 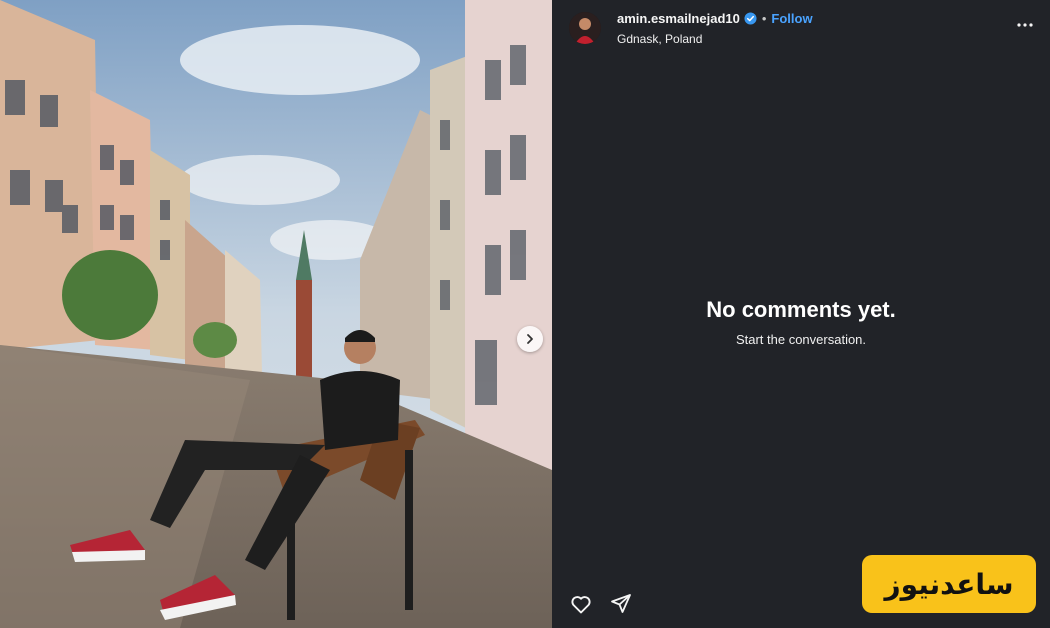 What do you see at coordinates (585, 28) in the screenshot?
I see `avatar` at bounding box center [585, 28].